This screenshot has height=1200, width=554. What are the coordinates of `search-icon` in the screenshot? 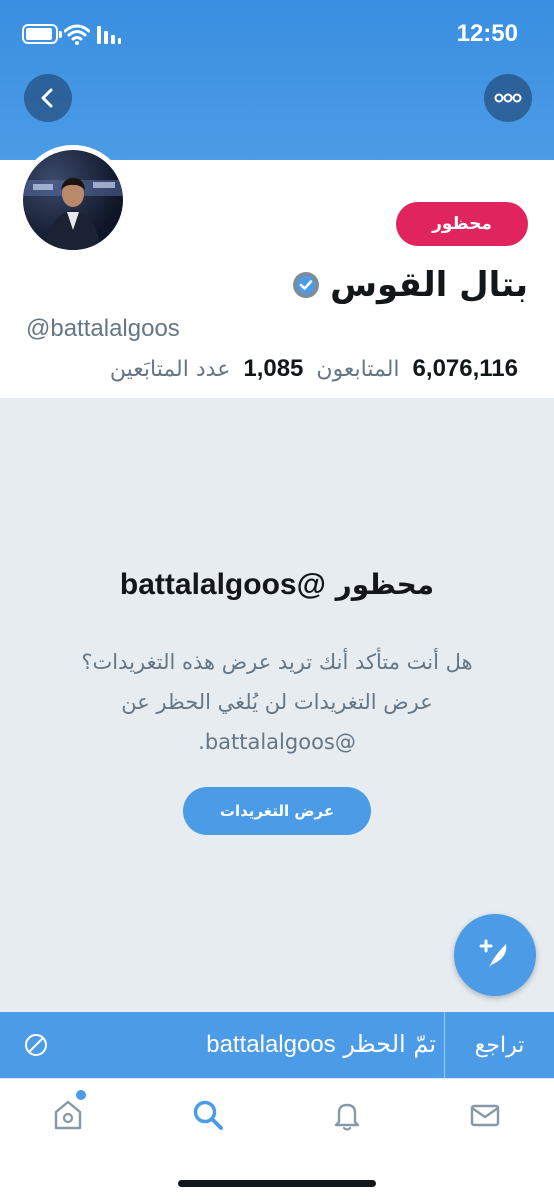 It's located at (208, 1115).